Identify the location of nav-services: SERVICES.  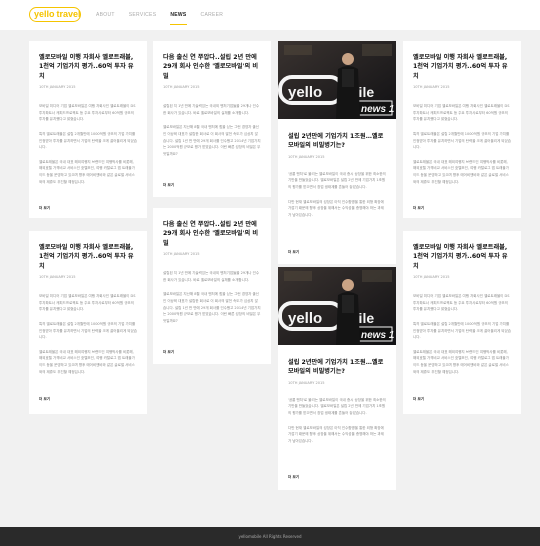
(143, 16).